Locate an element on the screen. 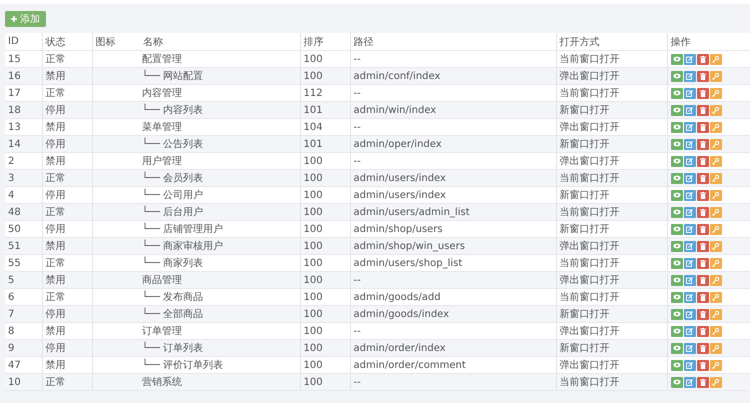 The width and height of the screenshot is (750, 403). open-mode-cell: 新窗口打开 is located at coordinates (585, 110).